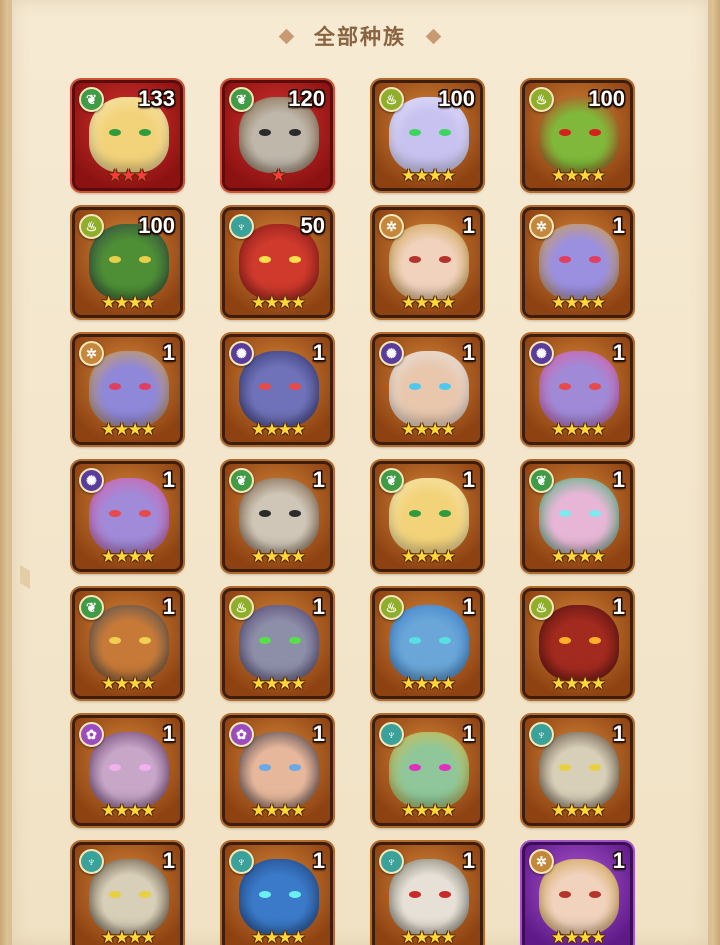  I want to click on hero-count: 133, so click(156, 98).